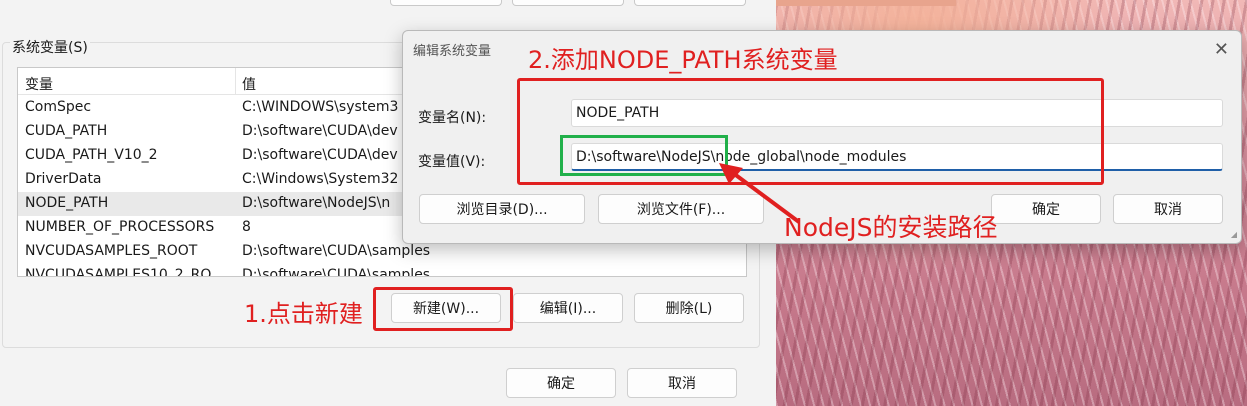  Describe the element at coordinates (1046, 209) in the screenshot. I see `edit-ok-button: 确定` at that location.